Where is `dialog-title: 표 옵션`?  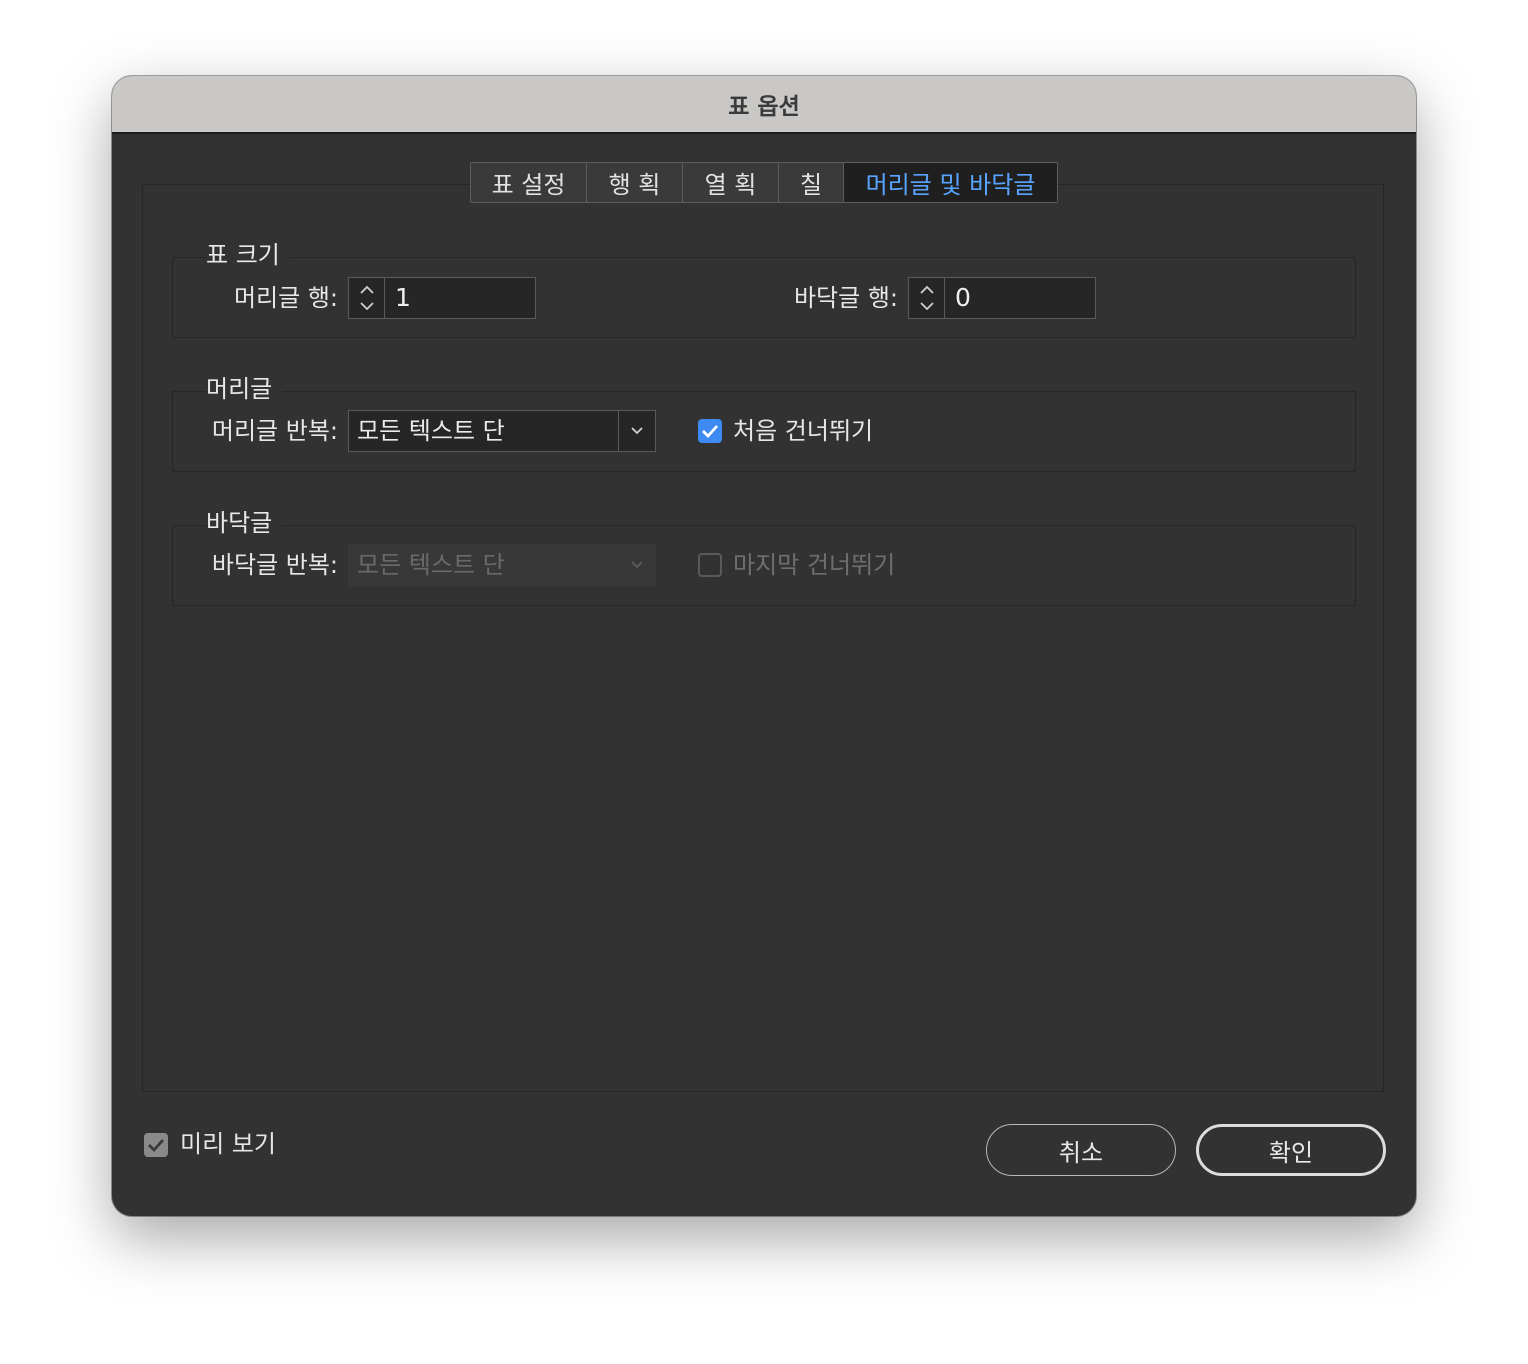
dialog-title: 표 옵션 is located at coordinates (764, 107).